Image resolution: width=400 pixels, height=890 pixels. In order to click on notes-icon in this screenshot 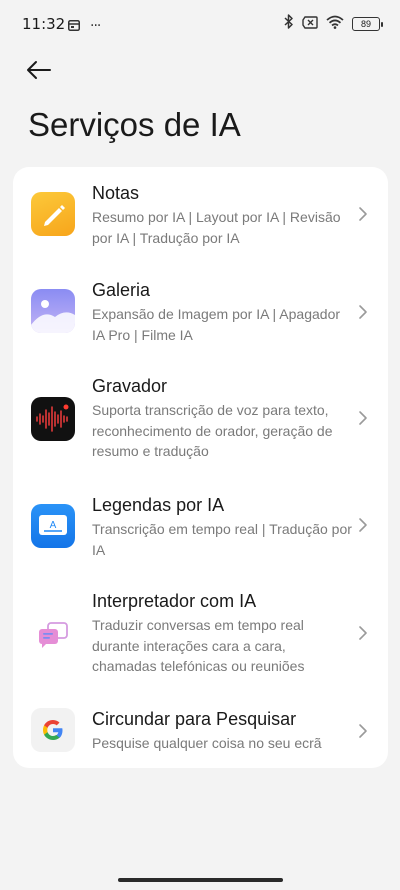, I will do `click(53, 214)`.